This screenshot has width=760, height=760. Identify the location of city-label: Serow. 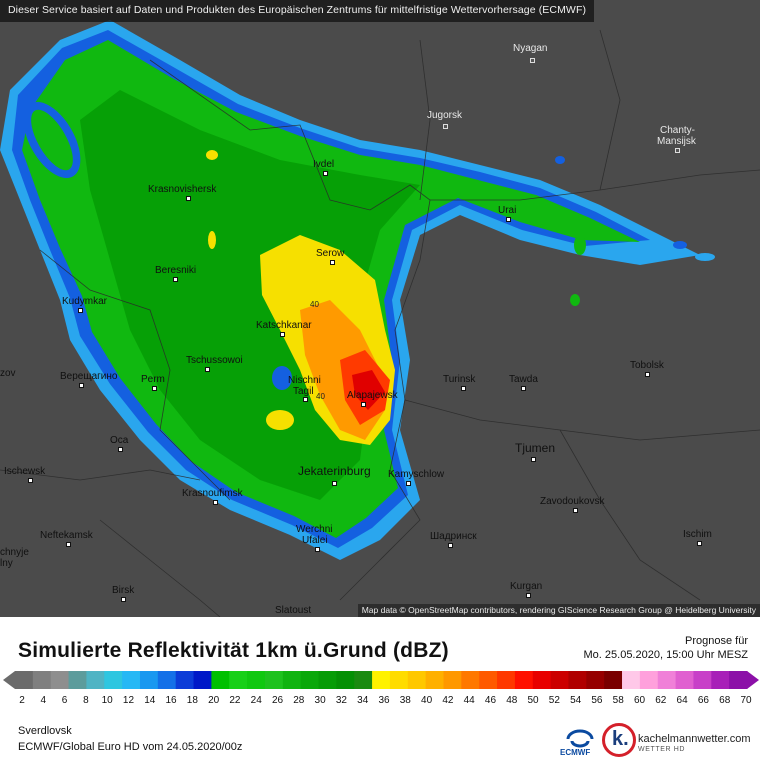
(330, 253).